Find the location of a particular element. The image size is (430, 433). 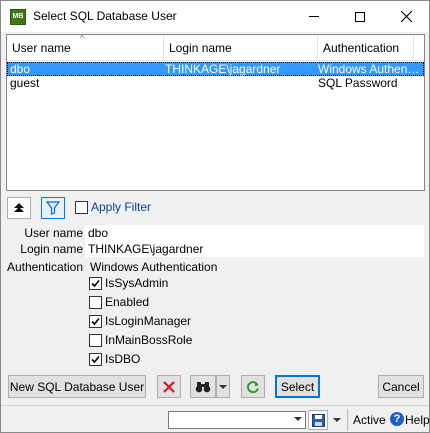

delete-button is located at coordinates (169, 386).